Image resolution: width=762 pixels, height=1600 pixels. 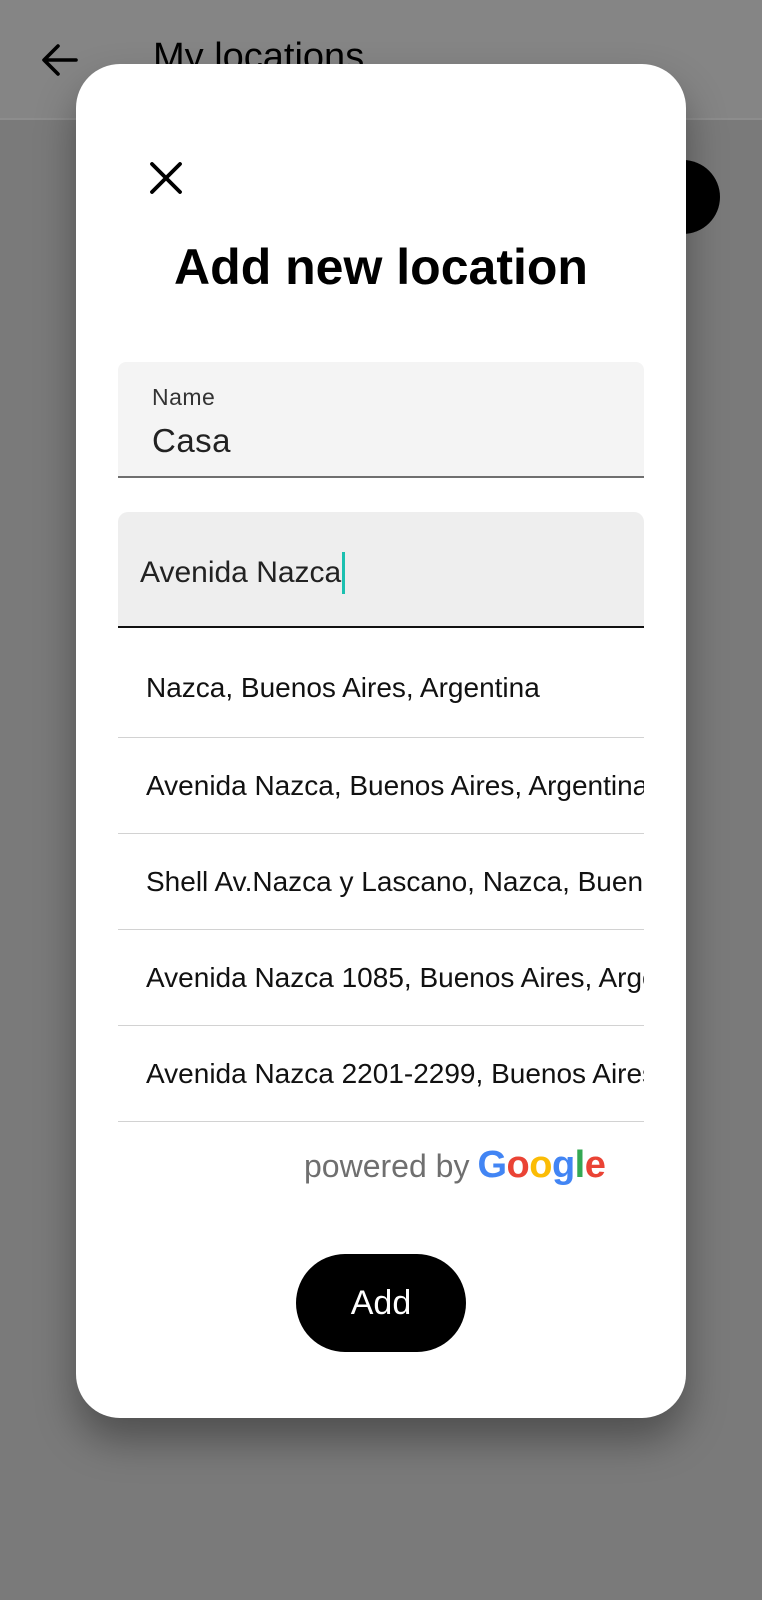 What do you see at coordinates (381, 688) in the screenshot?
I see `suggestion-item: Nazca, Buenos Aires, Argentina` at bounding box center [381, 688].